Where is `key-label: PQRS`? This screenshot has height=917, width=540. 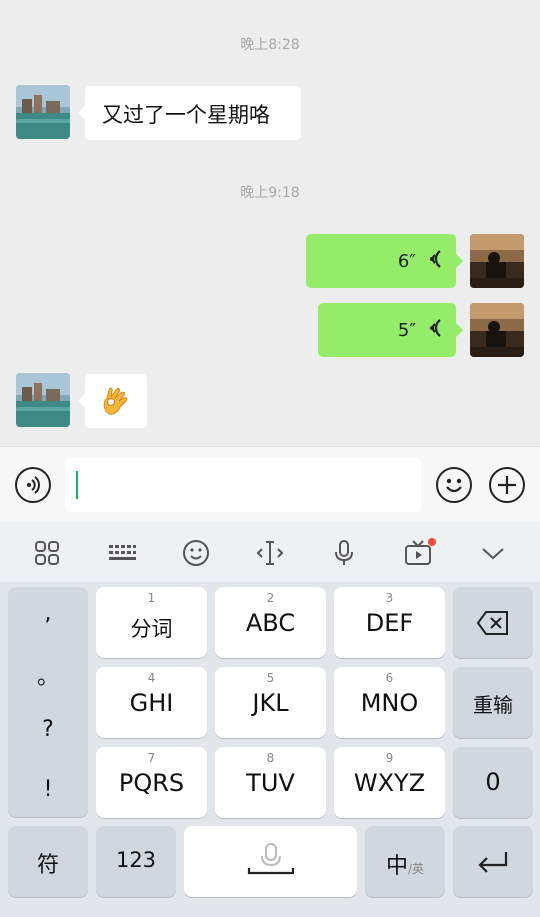 key-label: PQRS is located at coordinates (151, 783).